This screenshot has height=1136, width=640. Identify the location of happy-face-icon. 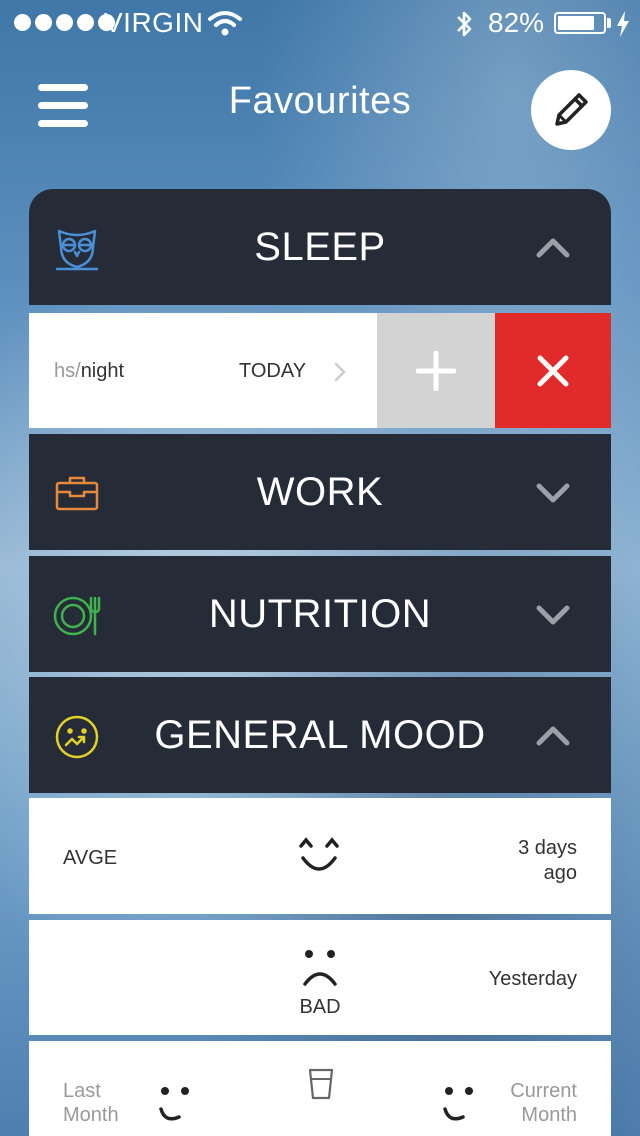
(319, 854).